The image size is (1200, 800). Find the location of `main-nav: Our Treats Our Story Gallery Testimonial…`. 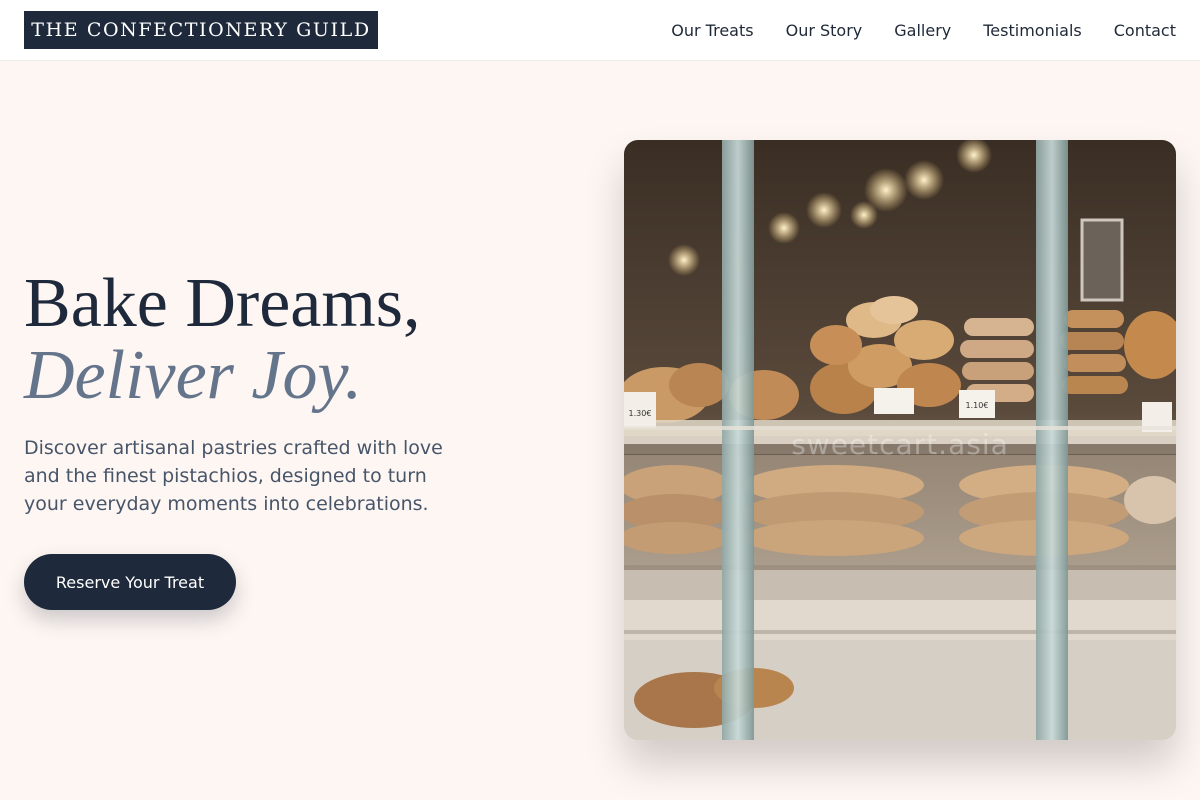

main-nav: Our Treats Our Story Gallery Testimonial… is located at coordinates (923, 30).